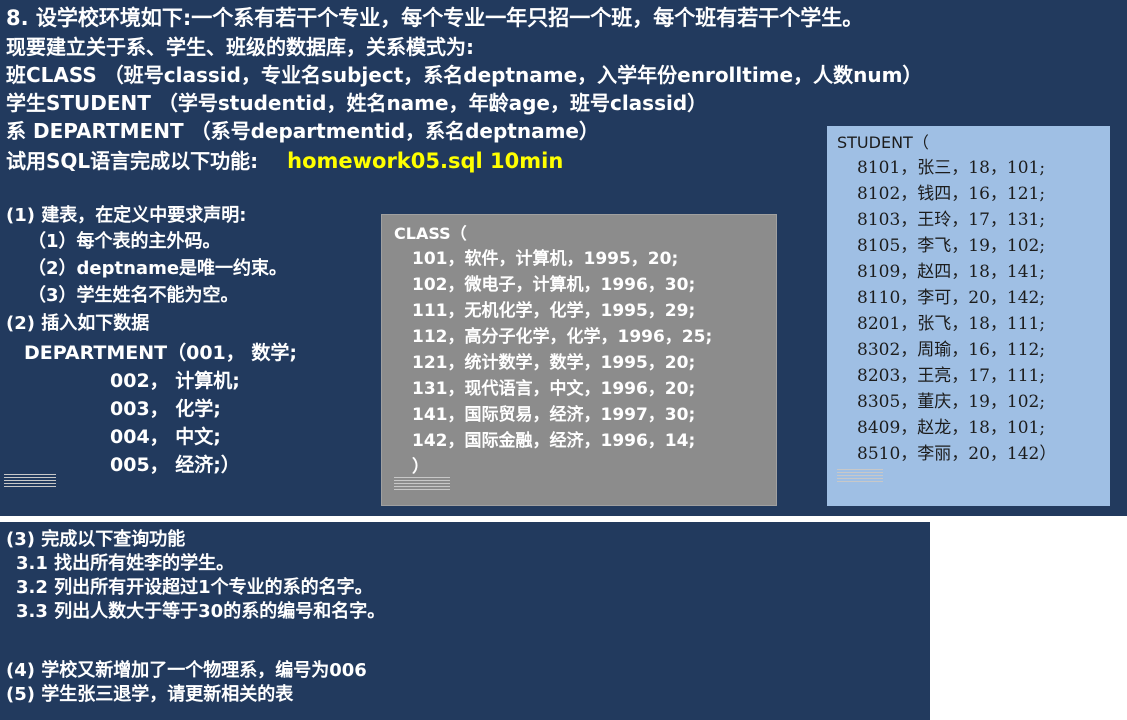  What do you see at coordinates (125, 563) in the screenshot?
I see `part3-item: 3.1 找出所有姓李的学生。` at bounding box center [125, 563].